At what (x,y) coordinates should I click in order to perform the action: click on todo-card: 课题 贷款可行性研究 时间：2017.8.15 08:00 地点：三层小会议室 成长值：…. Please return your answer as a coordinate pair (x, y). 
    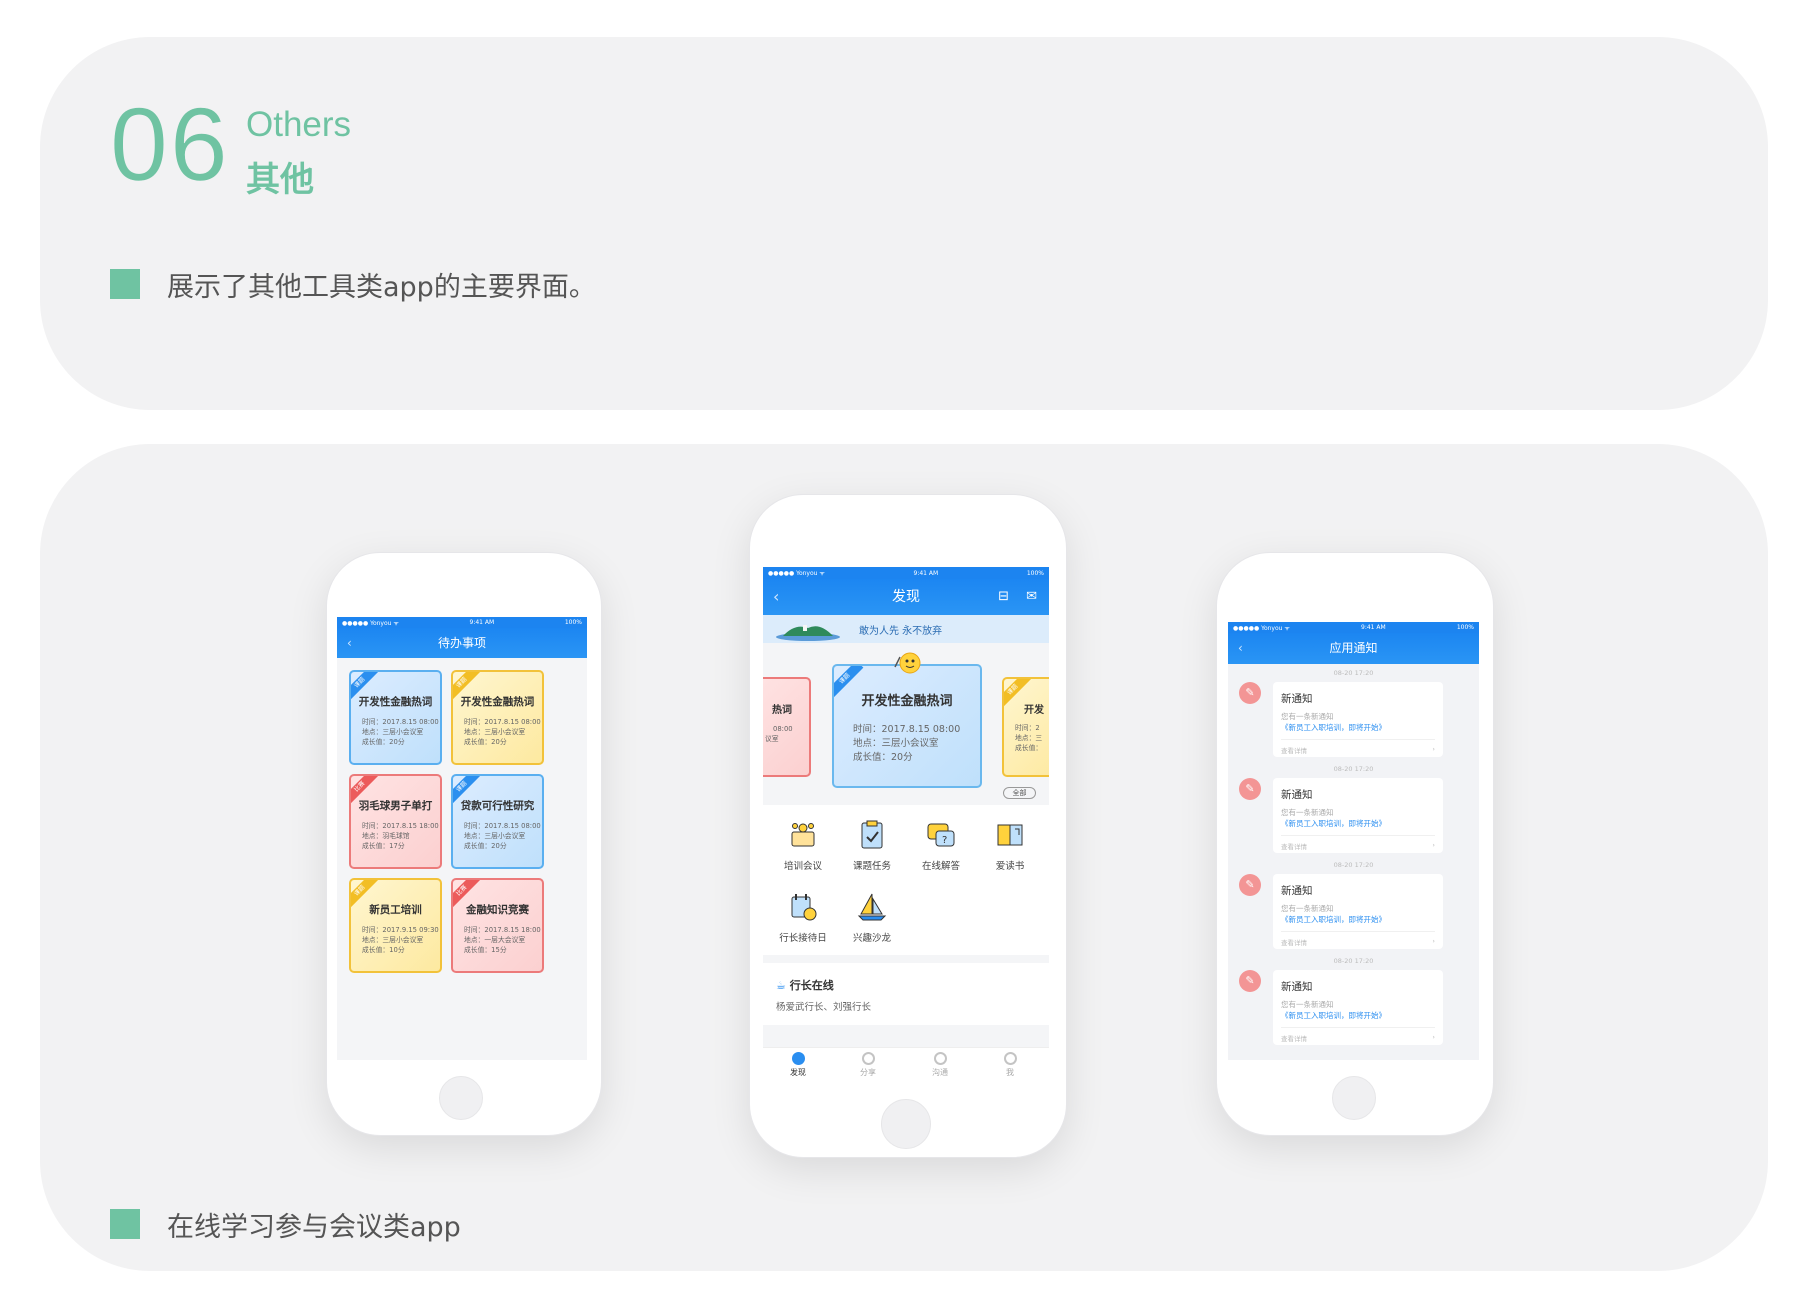
    Looking at the image, I should click on (497, 821).